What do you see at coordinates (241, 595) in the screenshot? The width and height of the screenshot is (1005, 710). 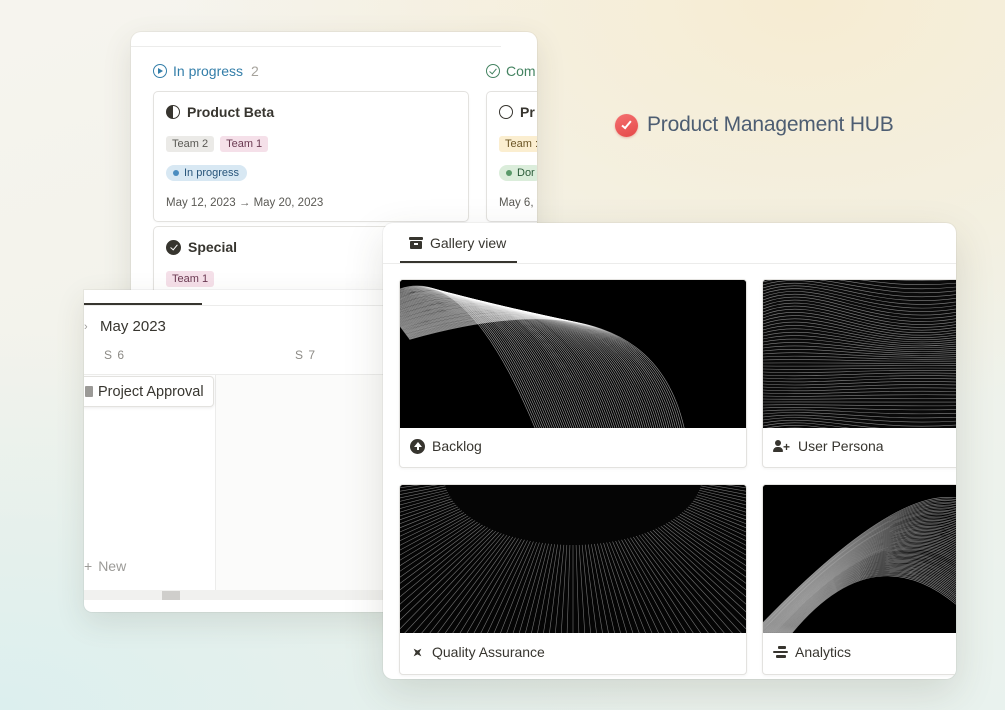 I see `horizontal-scrollbar` at bounding box center [241, 595].